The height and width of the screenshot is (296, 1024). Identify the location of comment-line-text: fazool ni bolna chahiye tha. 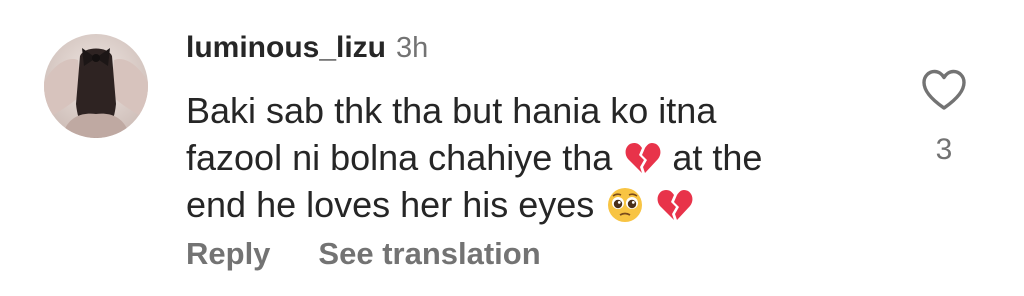
(399, 157).